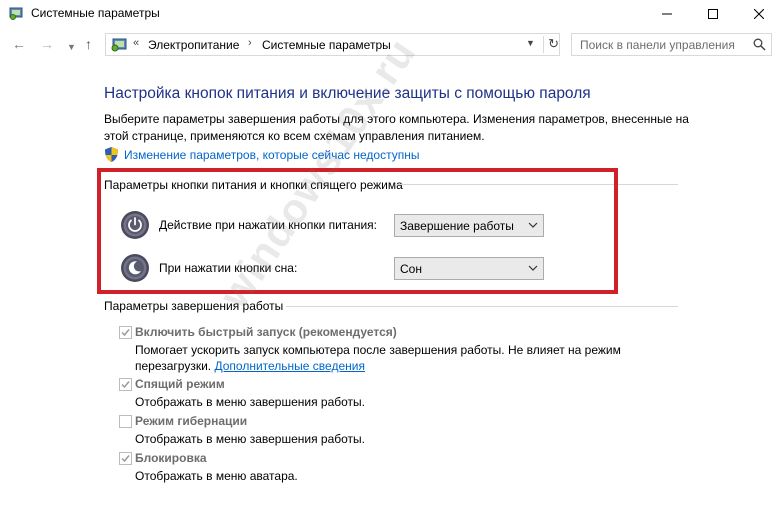 The height and width of the screenshot is (517, 777). I want to click on sleep-checkbox, so click(125, 384).